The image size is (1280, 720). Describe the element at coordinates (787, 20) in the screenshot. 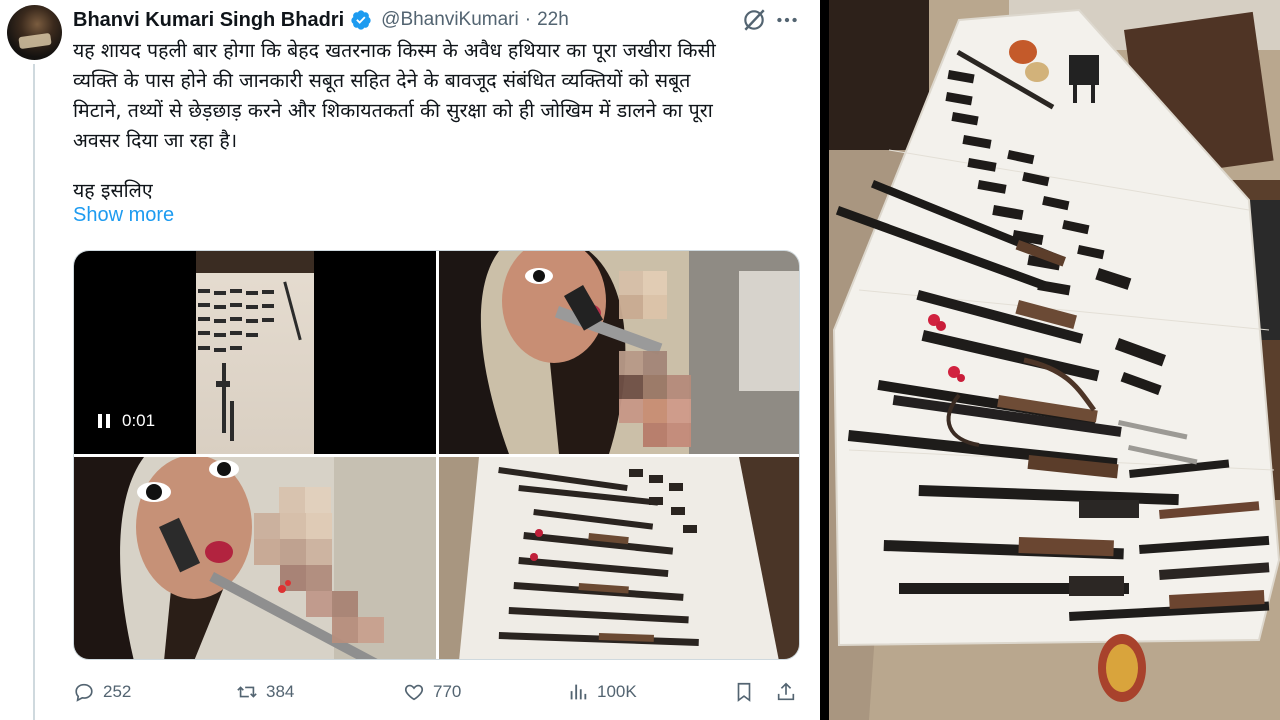

I see `more-icon` at that location.